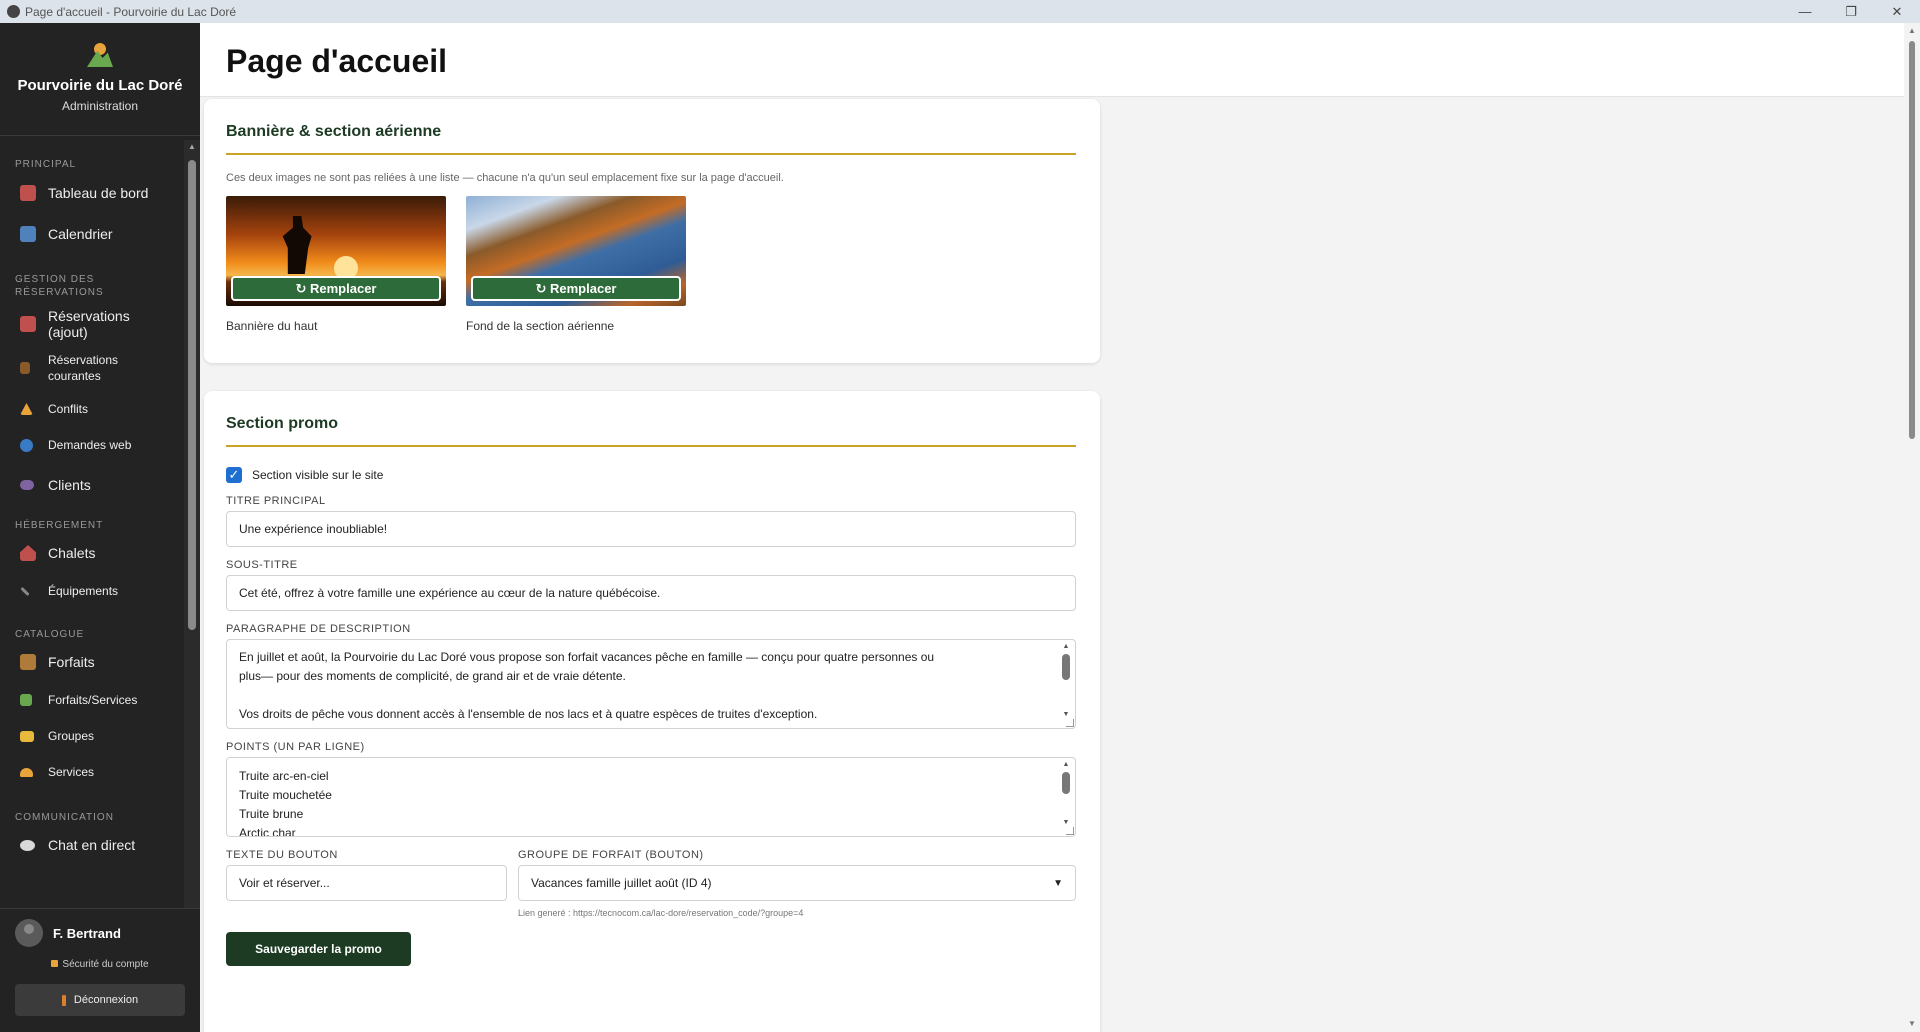 Image resolution: width=1920 pixels, height=1032 pixels. I want to click on sidebar-item-chalets: Chalets, so click(92, 553).